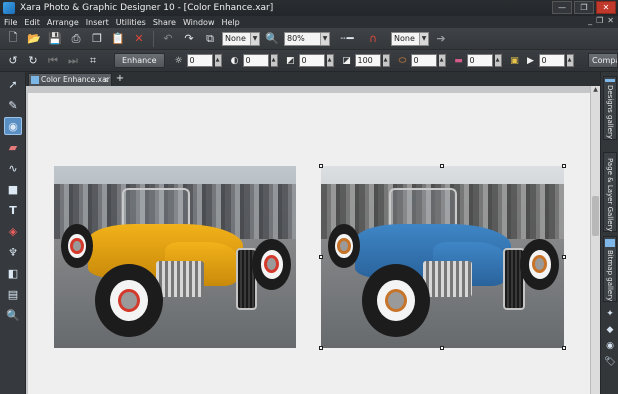 This screenshot has width=618, height=394. I want to click on line-width-icon: ┈━, so click(347, 39).